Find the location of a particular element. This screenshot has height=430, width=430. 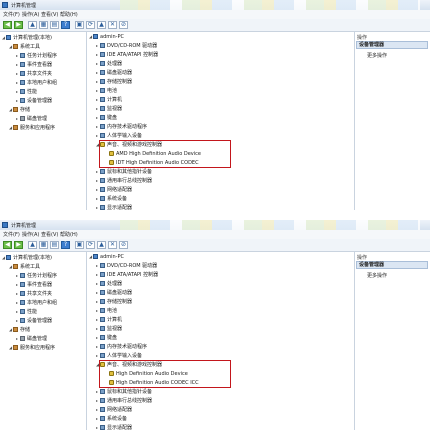

toolbar: ◀ ▶ ▲ ▦ ▤? ▣ ⟳ ▲ ✕ ⊘ is located at coordinates (215, 245).